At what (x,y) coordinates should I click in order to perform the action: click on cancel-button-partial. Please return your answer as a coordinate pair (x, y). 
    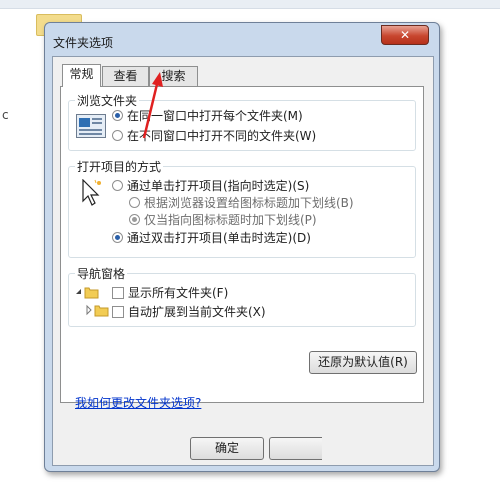
    Looking at the image, I should click on (295, 448).